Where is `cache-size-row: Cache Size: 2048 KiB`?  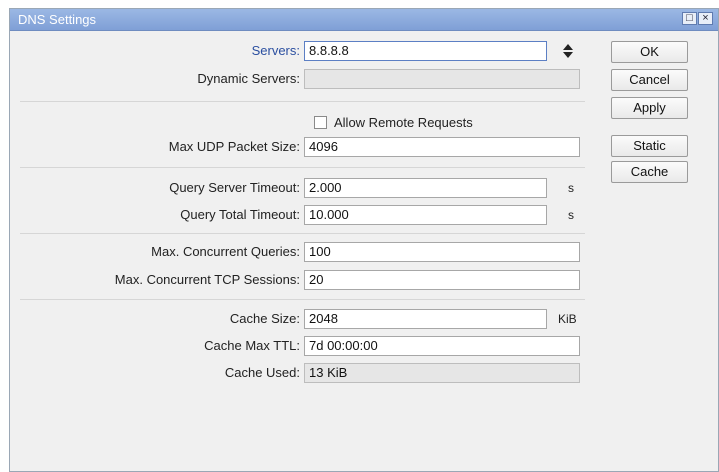 cache-size-row: Cache Size: 2048 KiB is located at coordinates (305, 319).